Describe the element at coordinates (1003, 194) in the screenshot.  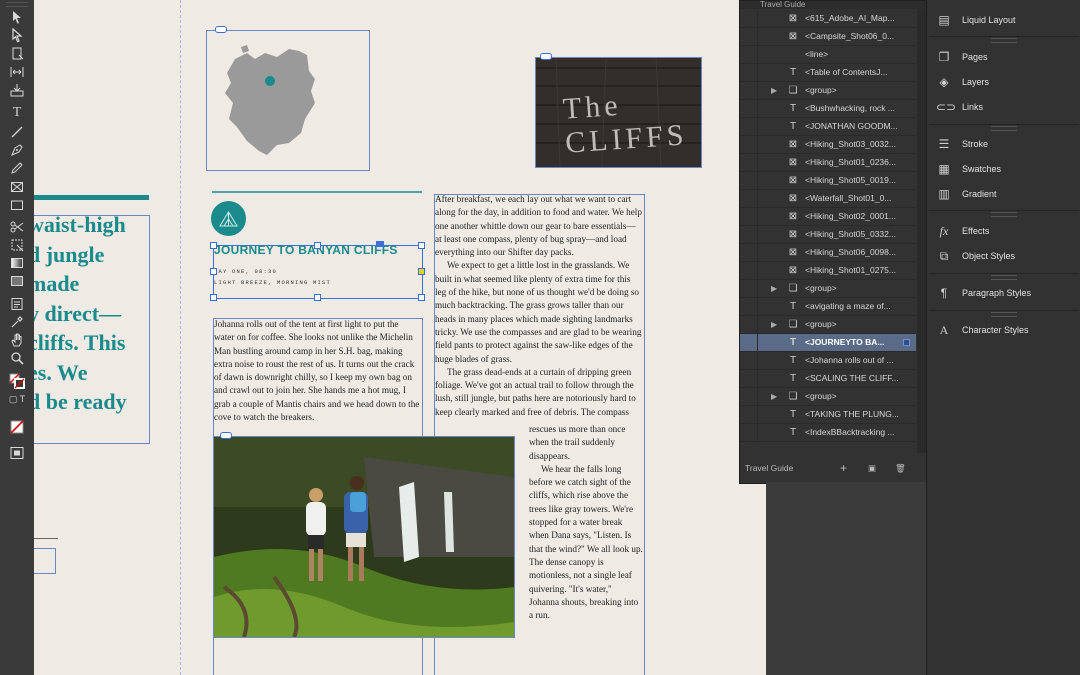
I see `panel-gradient: ▥ Gradient` at that location.